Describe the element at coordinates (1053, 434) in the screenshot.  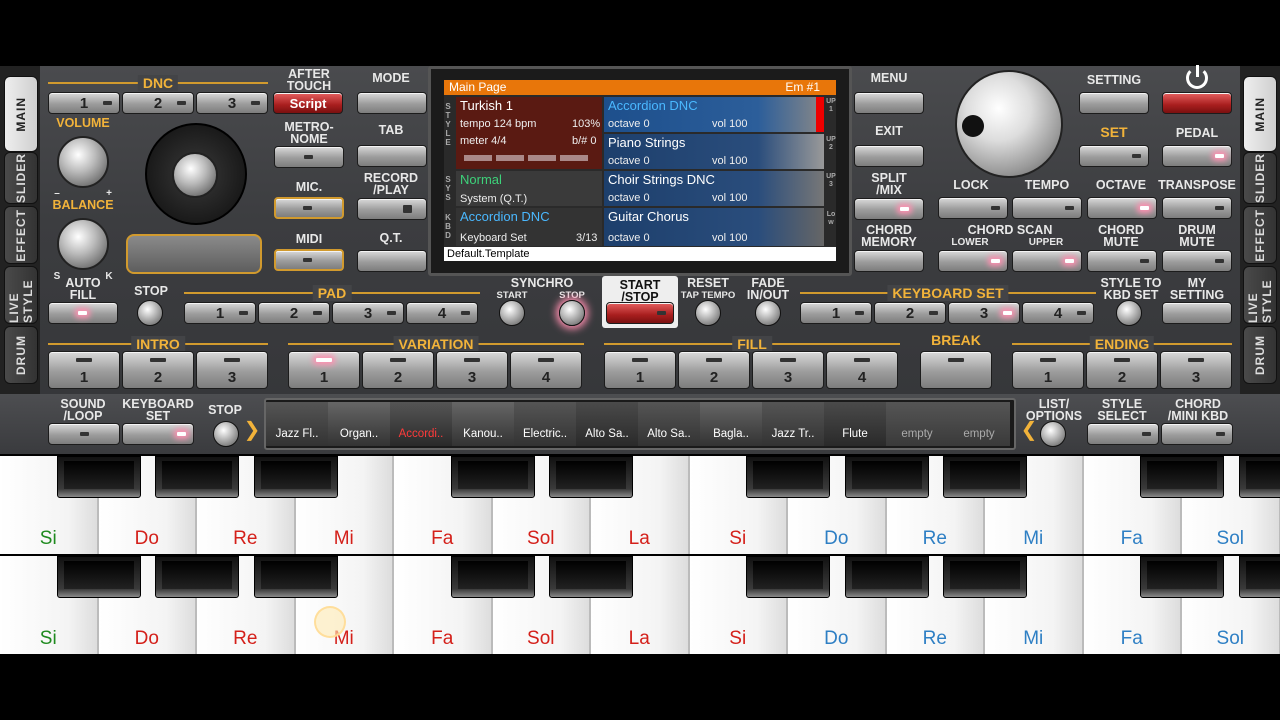
I see `list-options-knob` at that location.